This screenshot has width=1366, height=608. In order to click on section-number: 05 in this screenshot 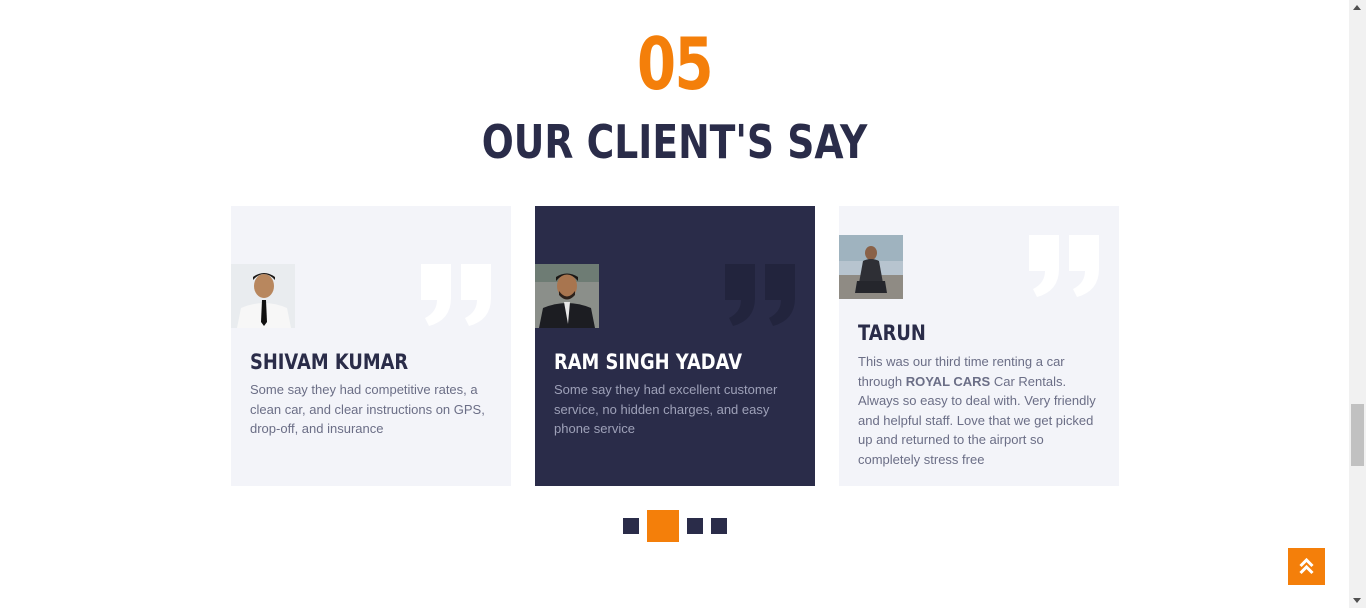, I will do `click(675, 64)`.